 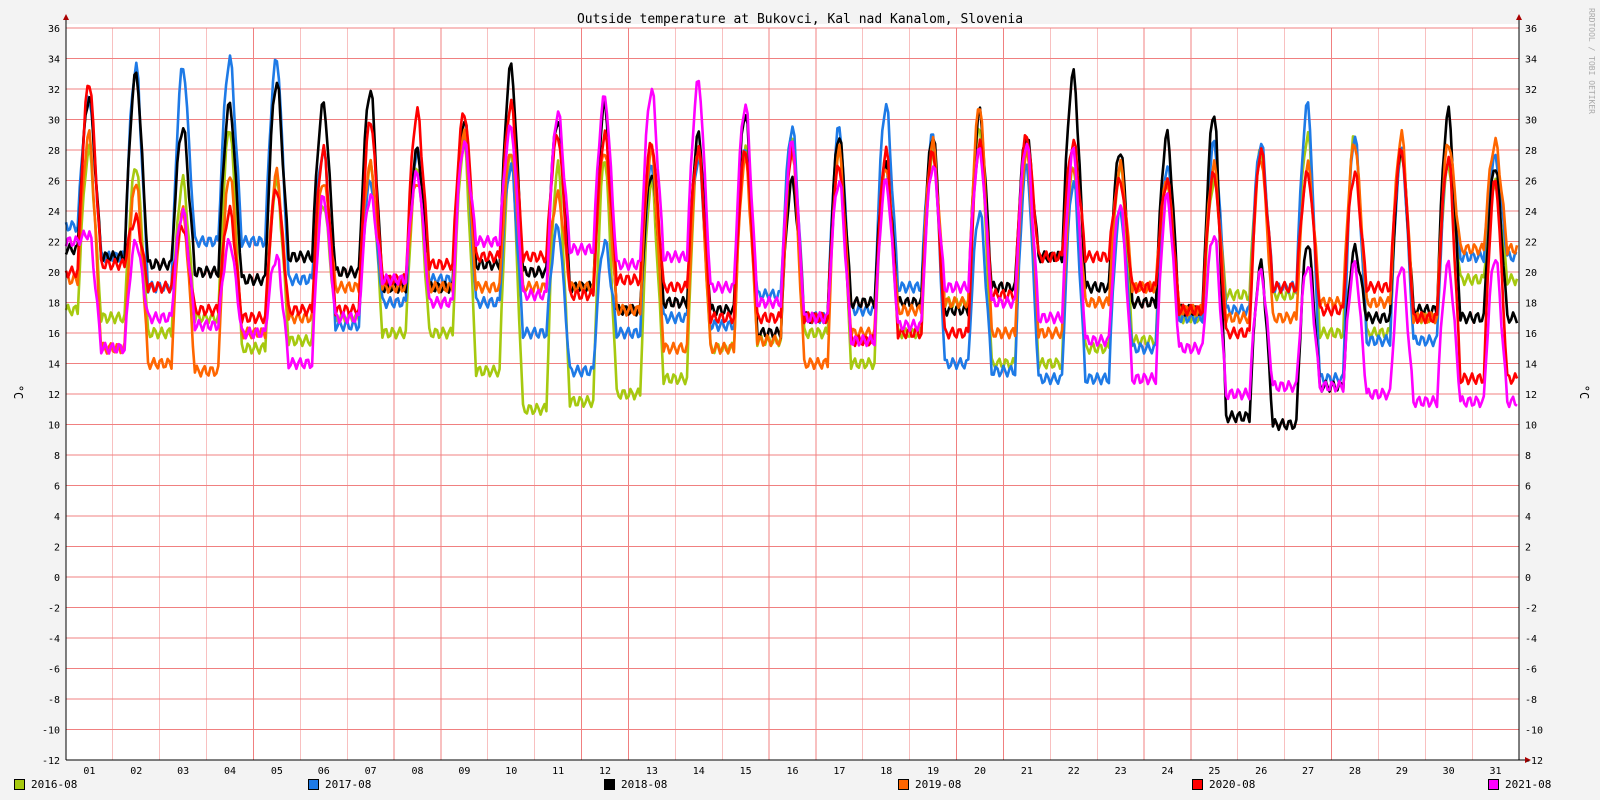 What do you see at coordinates (464, 771) in the screenshot?
I see `x-tick-label: 09` at bounding box center [464, 771].